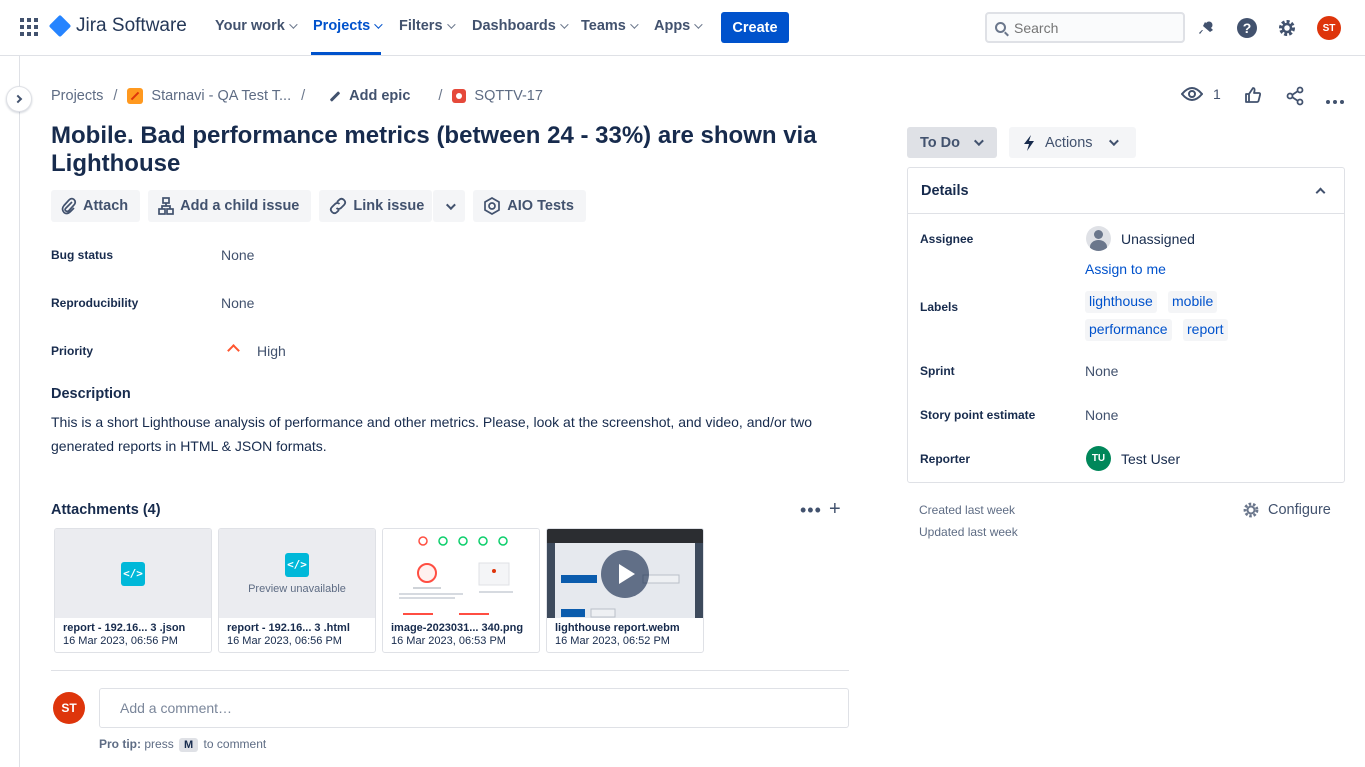  What do you see at coordinates (1126, 191) in the screenshot?
I see `details-header: Details` at bounding box center [1126, 191].